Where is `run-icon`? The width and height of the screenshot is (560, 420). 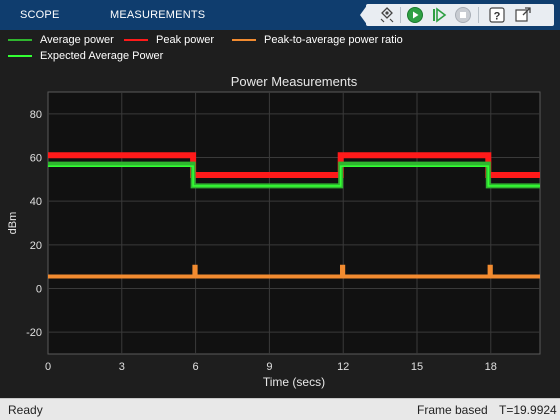
run-icon is located at coordinates (415, 15).